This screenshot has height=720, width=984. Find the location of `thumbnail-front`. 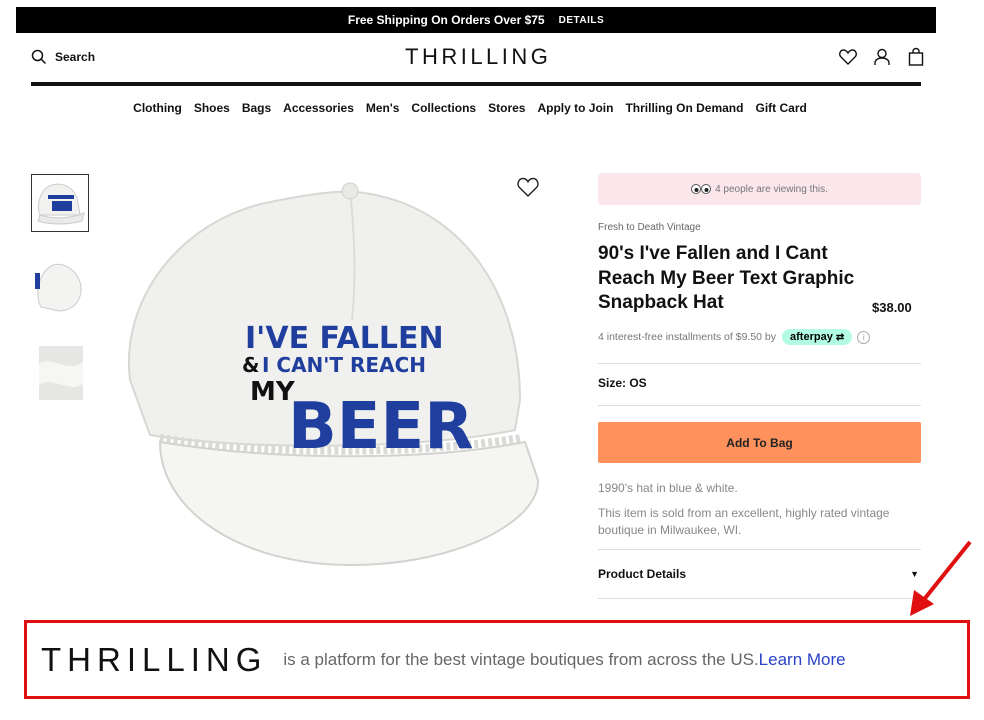

thumbnail-front is located at coordinates (60, 203).